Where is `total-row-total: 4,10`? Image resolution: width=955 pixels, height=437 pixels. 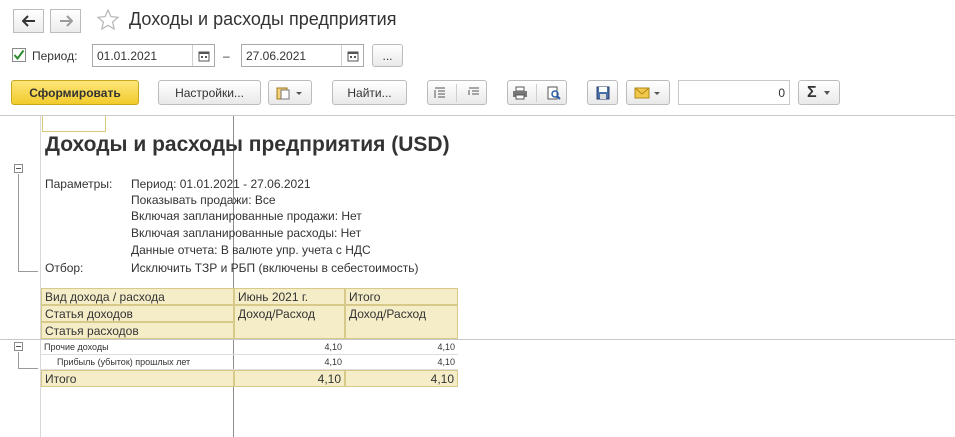
total-row-total: 4,10 is located at coordinates (401, 378).